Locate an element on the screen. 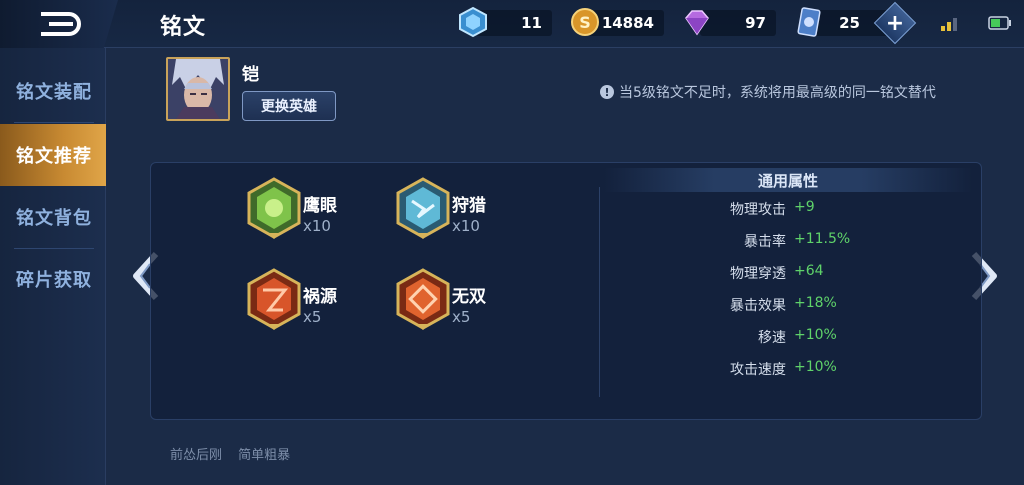 The width and height of the screenshot is (1024, 485). plus-icon: + is located at coordinates (895, 23).